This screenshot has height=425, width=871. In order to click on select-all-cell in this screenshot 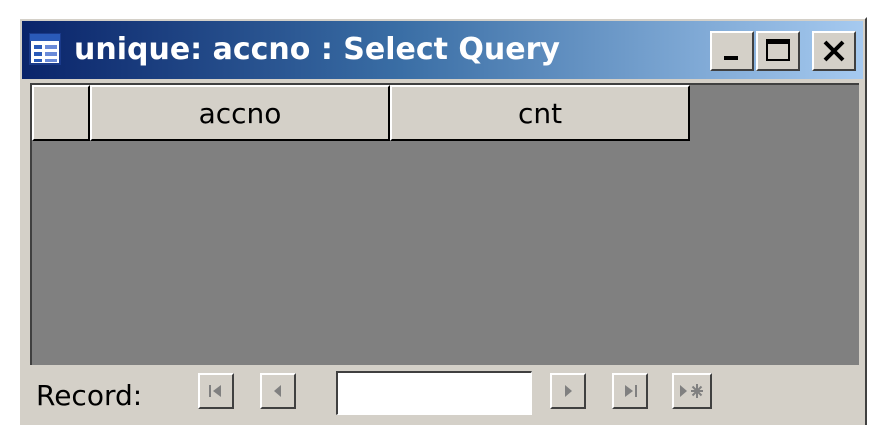, I will do `click(61, 113)`.